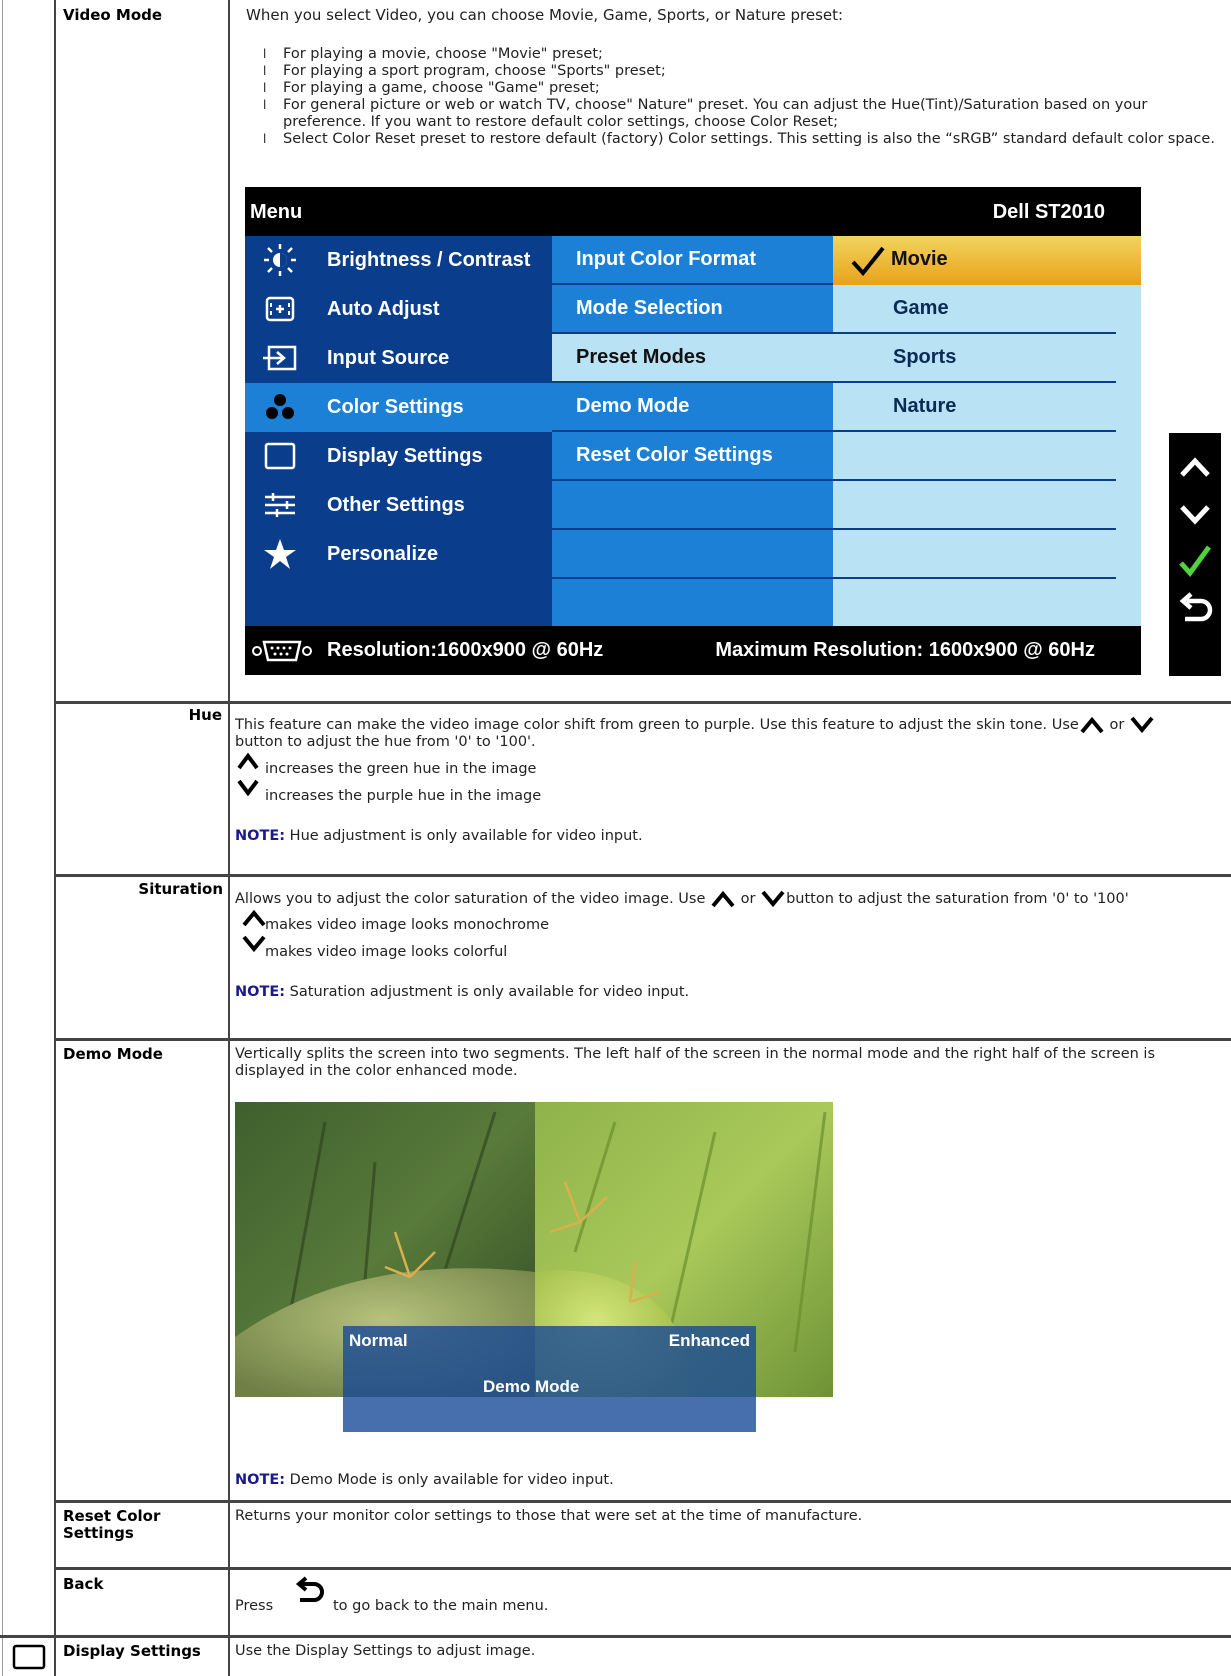  I want to click on vga-connector-icon, so click(282, 651).